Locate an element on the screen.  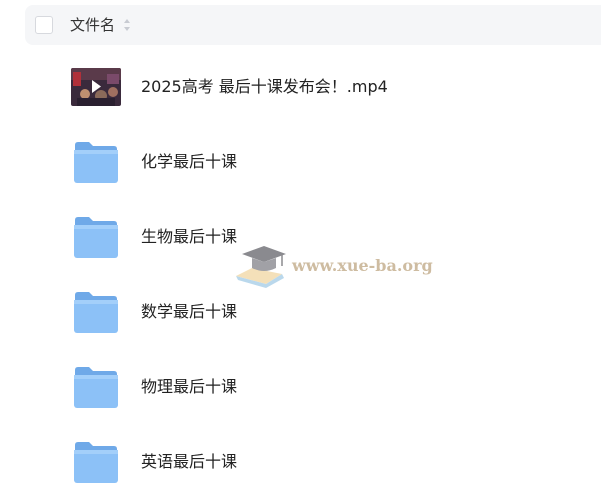
column-title-filename: 文件名 is located at coordinates (92, 25).